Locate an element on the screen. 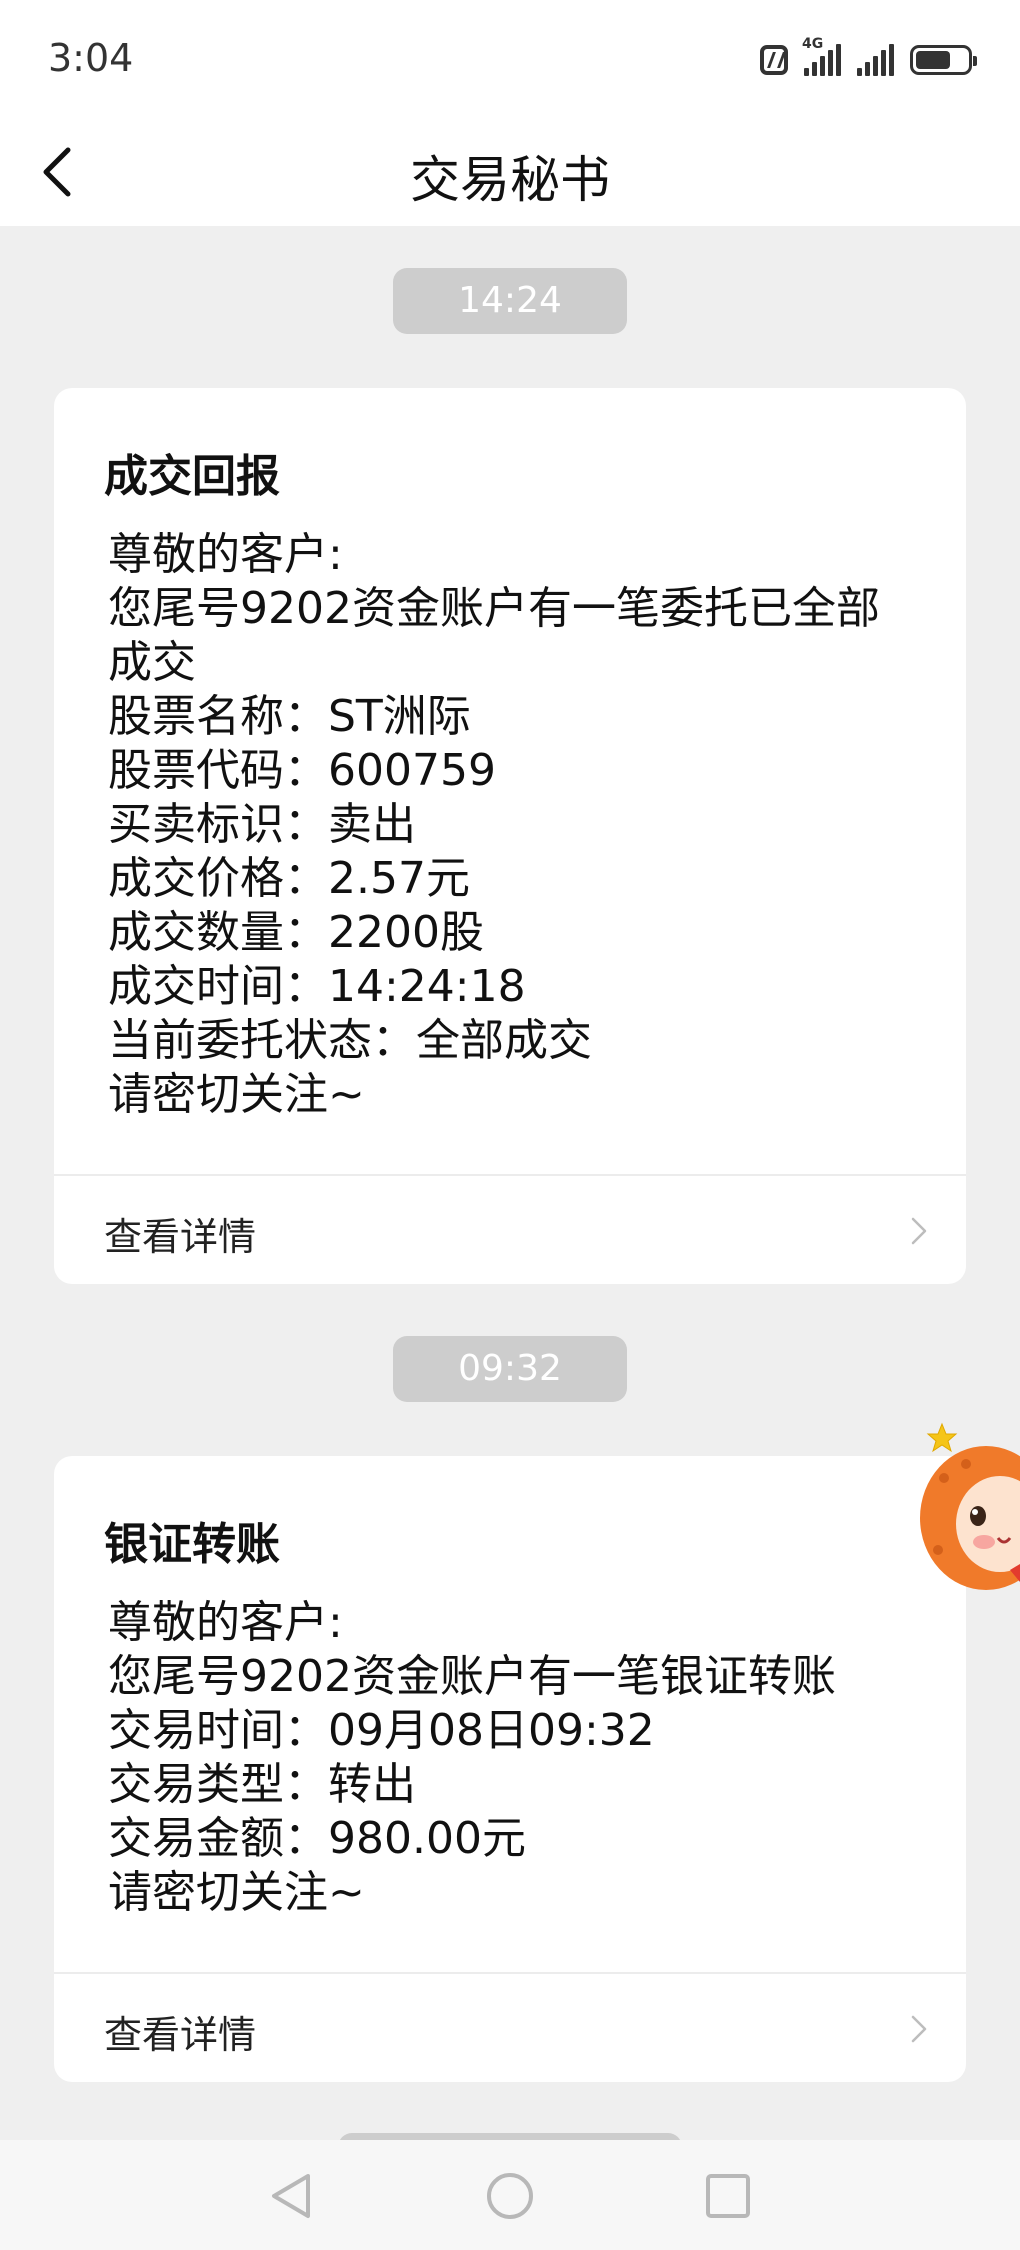 This screenshot has height=2250, width=1020. message-line: 交易类型：转出 is located at coordinates (262, 1784).